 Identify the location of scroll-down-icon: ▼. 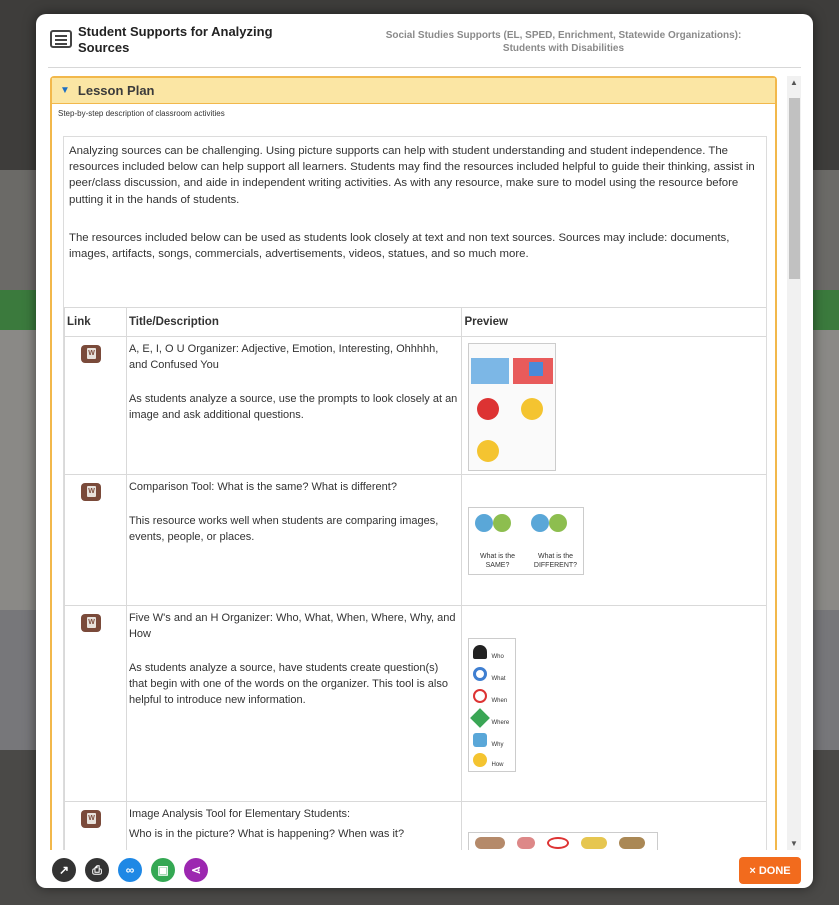
(794, 843).